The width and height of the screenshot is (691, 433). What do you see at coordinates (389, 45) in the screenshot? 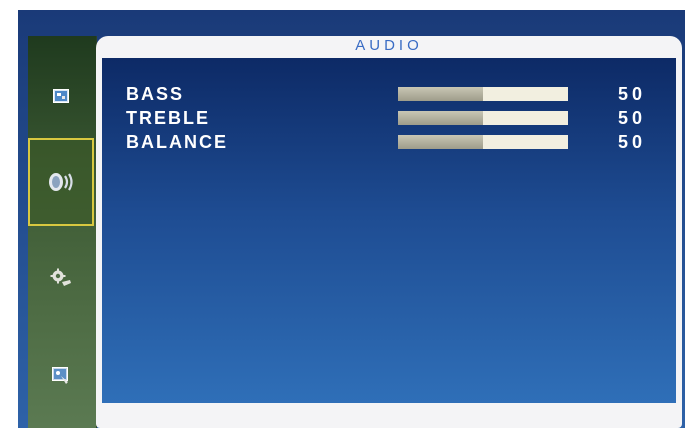
I see `menu-title: AUDIO` at bounding box center [389, 45].